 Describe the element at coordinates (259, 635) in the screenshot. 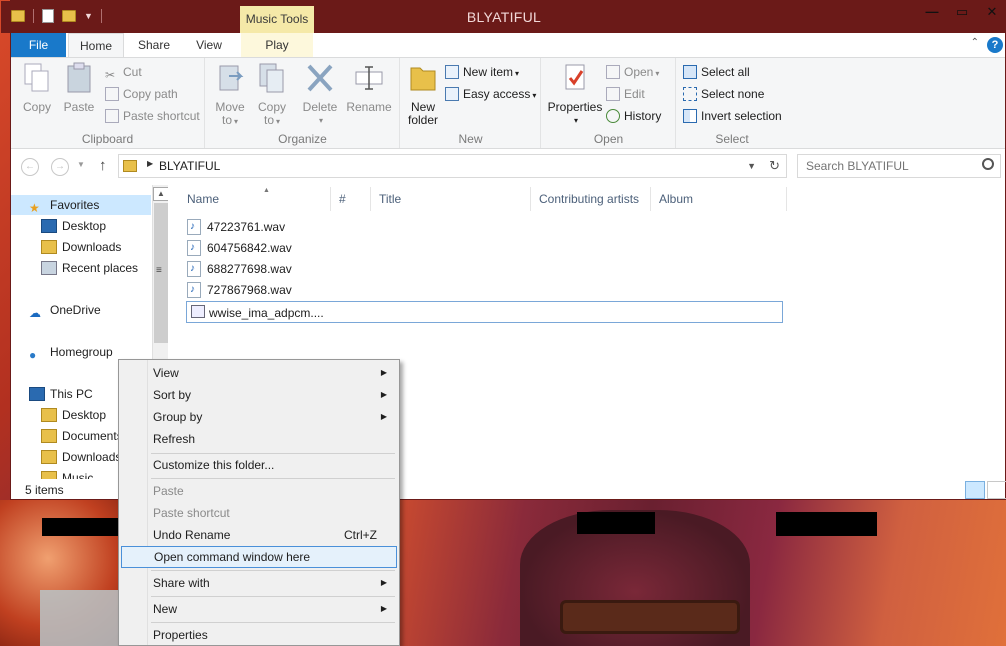

I see `menu-item-properties: Properties` at that location.